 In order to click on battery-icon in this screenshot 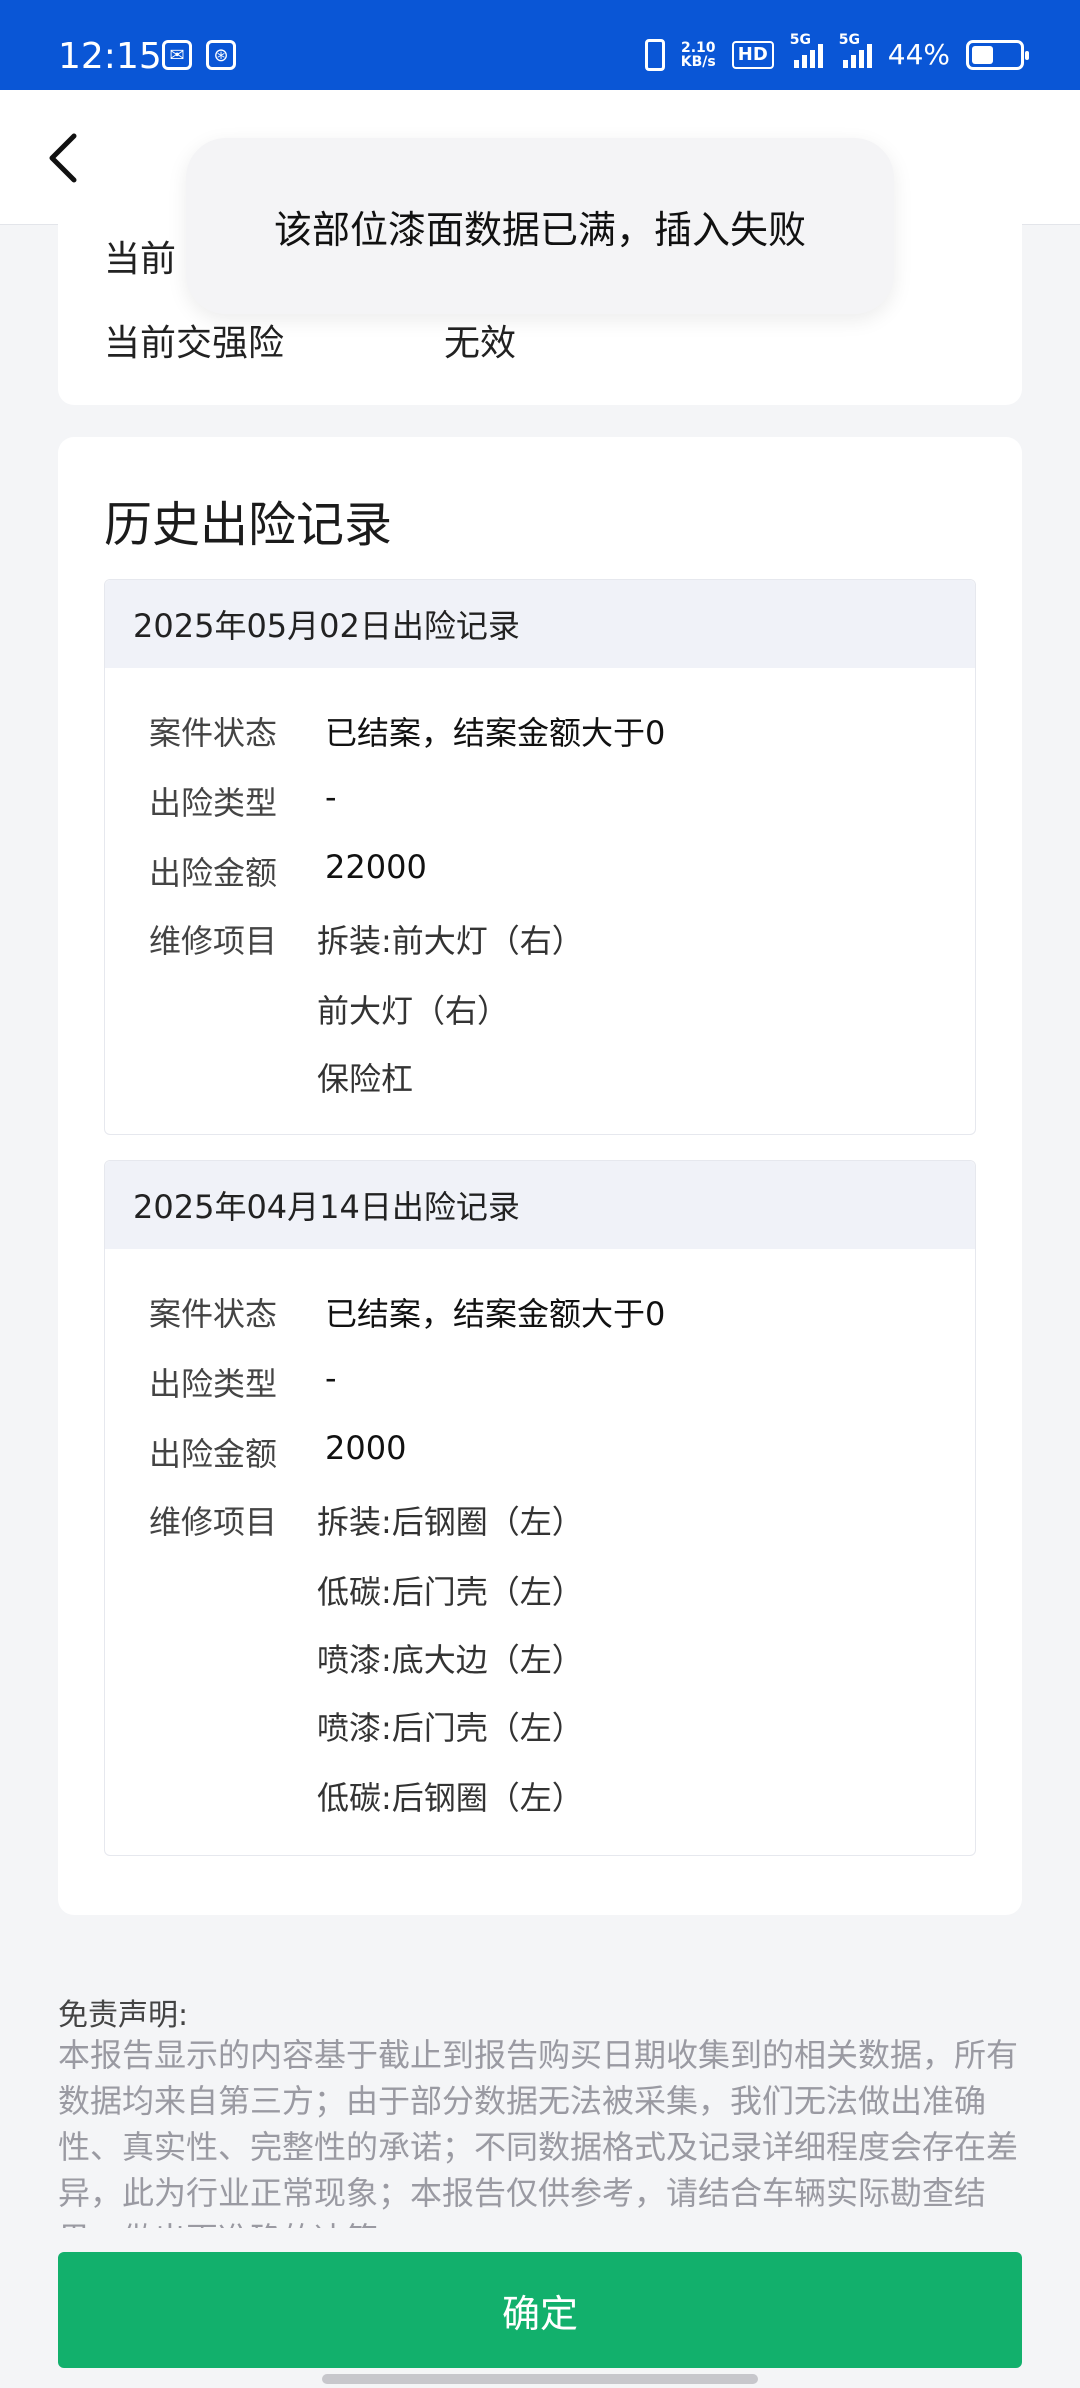, I will do `click(997, 54)`.